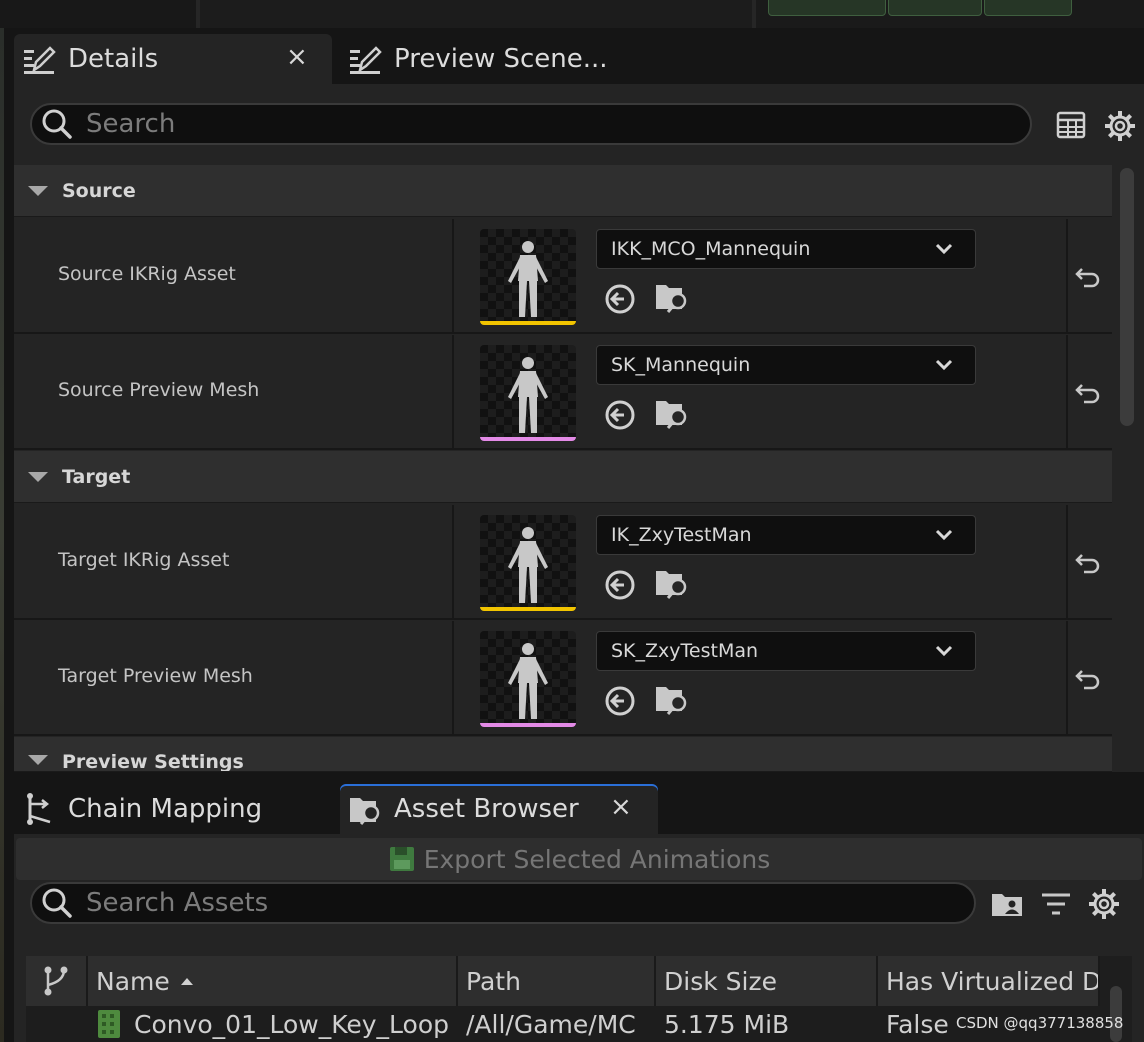 The image size is (1144, 1042). I want to click on details-pencil-icon, so click(40, 60).